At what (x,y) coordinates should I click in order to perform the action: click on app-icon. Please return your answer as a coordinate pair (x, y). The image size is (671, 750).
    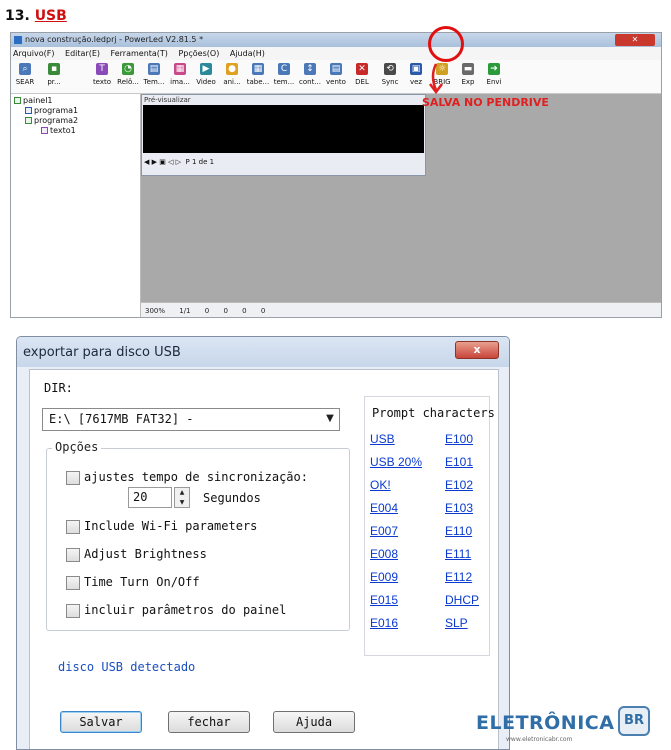
    Looking at the image, I should click on (18, 40).